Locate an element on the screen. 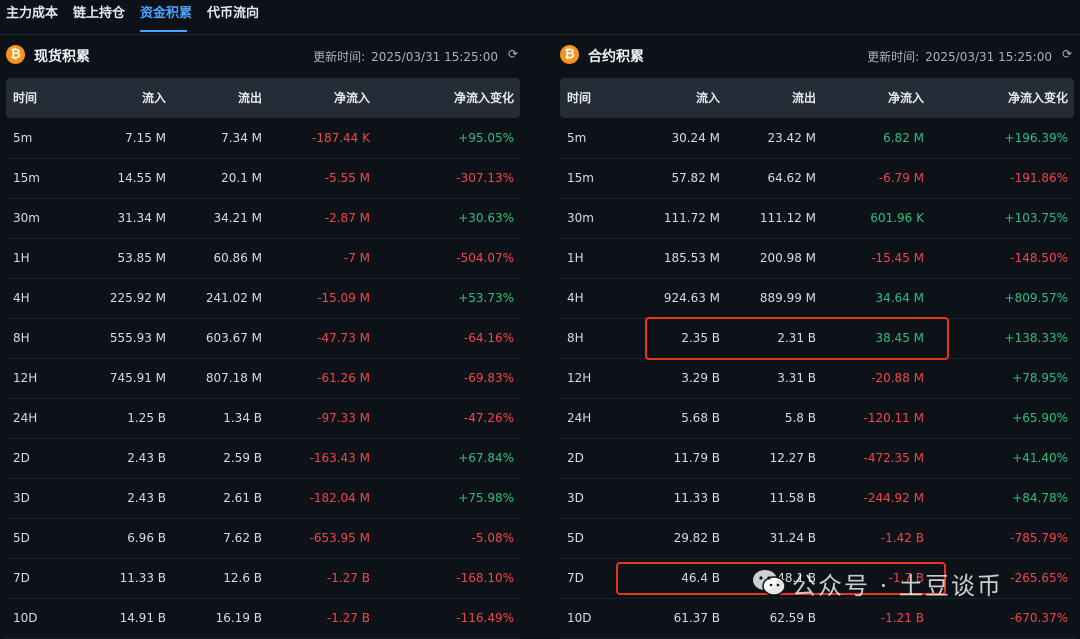 The height and width of the screenshot is (639, 1080). update-label: 更新时间: is located at coordinates (893, 57).